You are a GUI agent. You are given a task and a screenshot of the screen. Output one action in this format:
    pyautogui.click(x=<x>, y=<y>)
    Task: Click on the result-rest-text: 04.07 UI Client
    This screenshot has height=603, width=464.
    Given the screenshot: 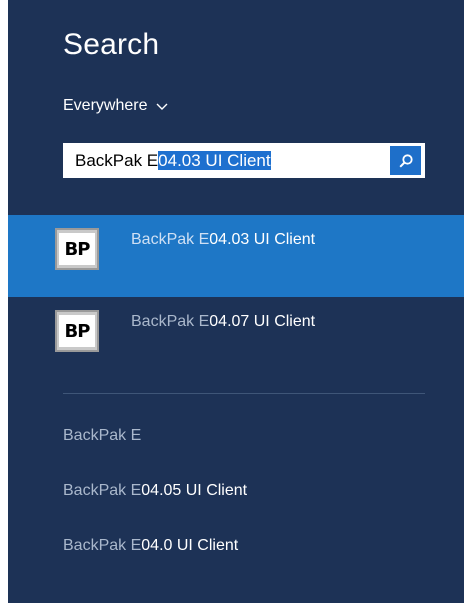 What is the action you would take?
    pyautogui.click(x=262, y=321)
    